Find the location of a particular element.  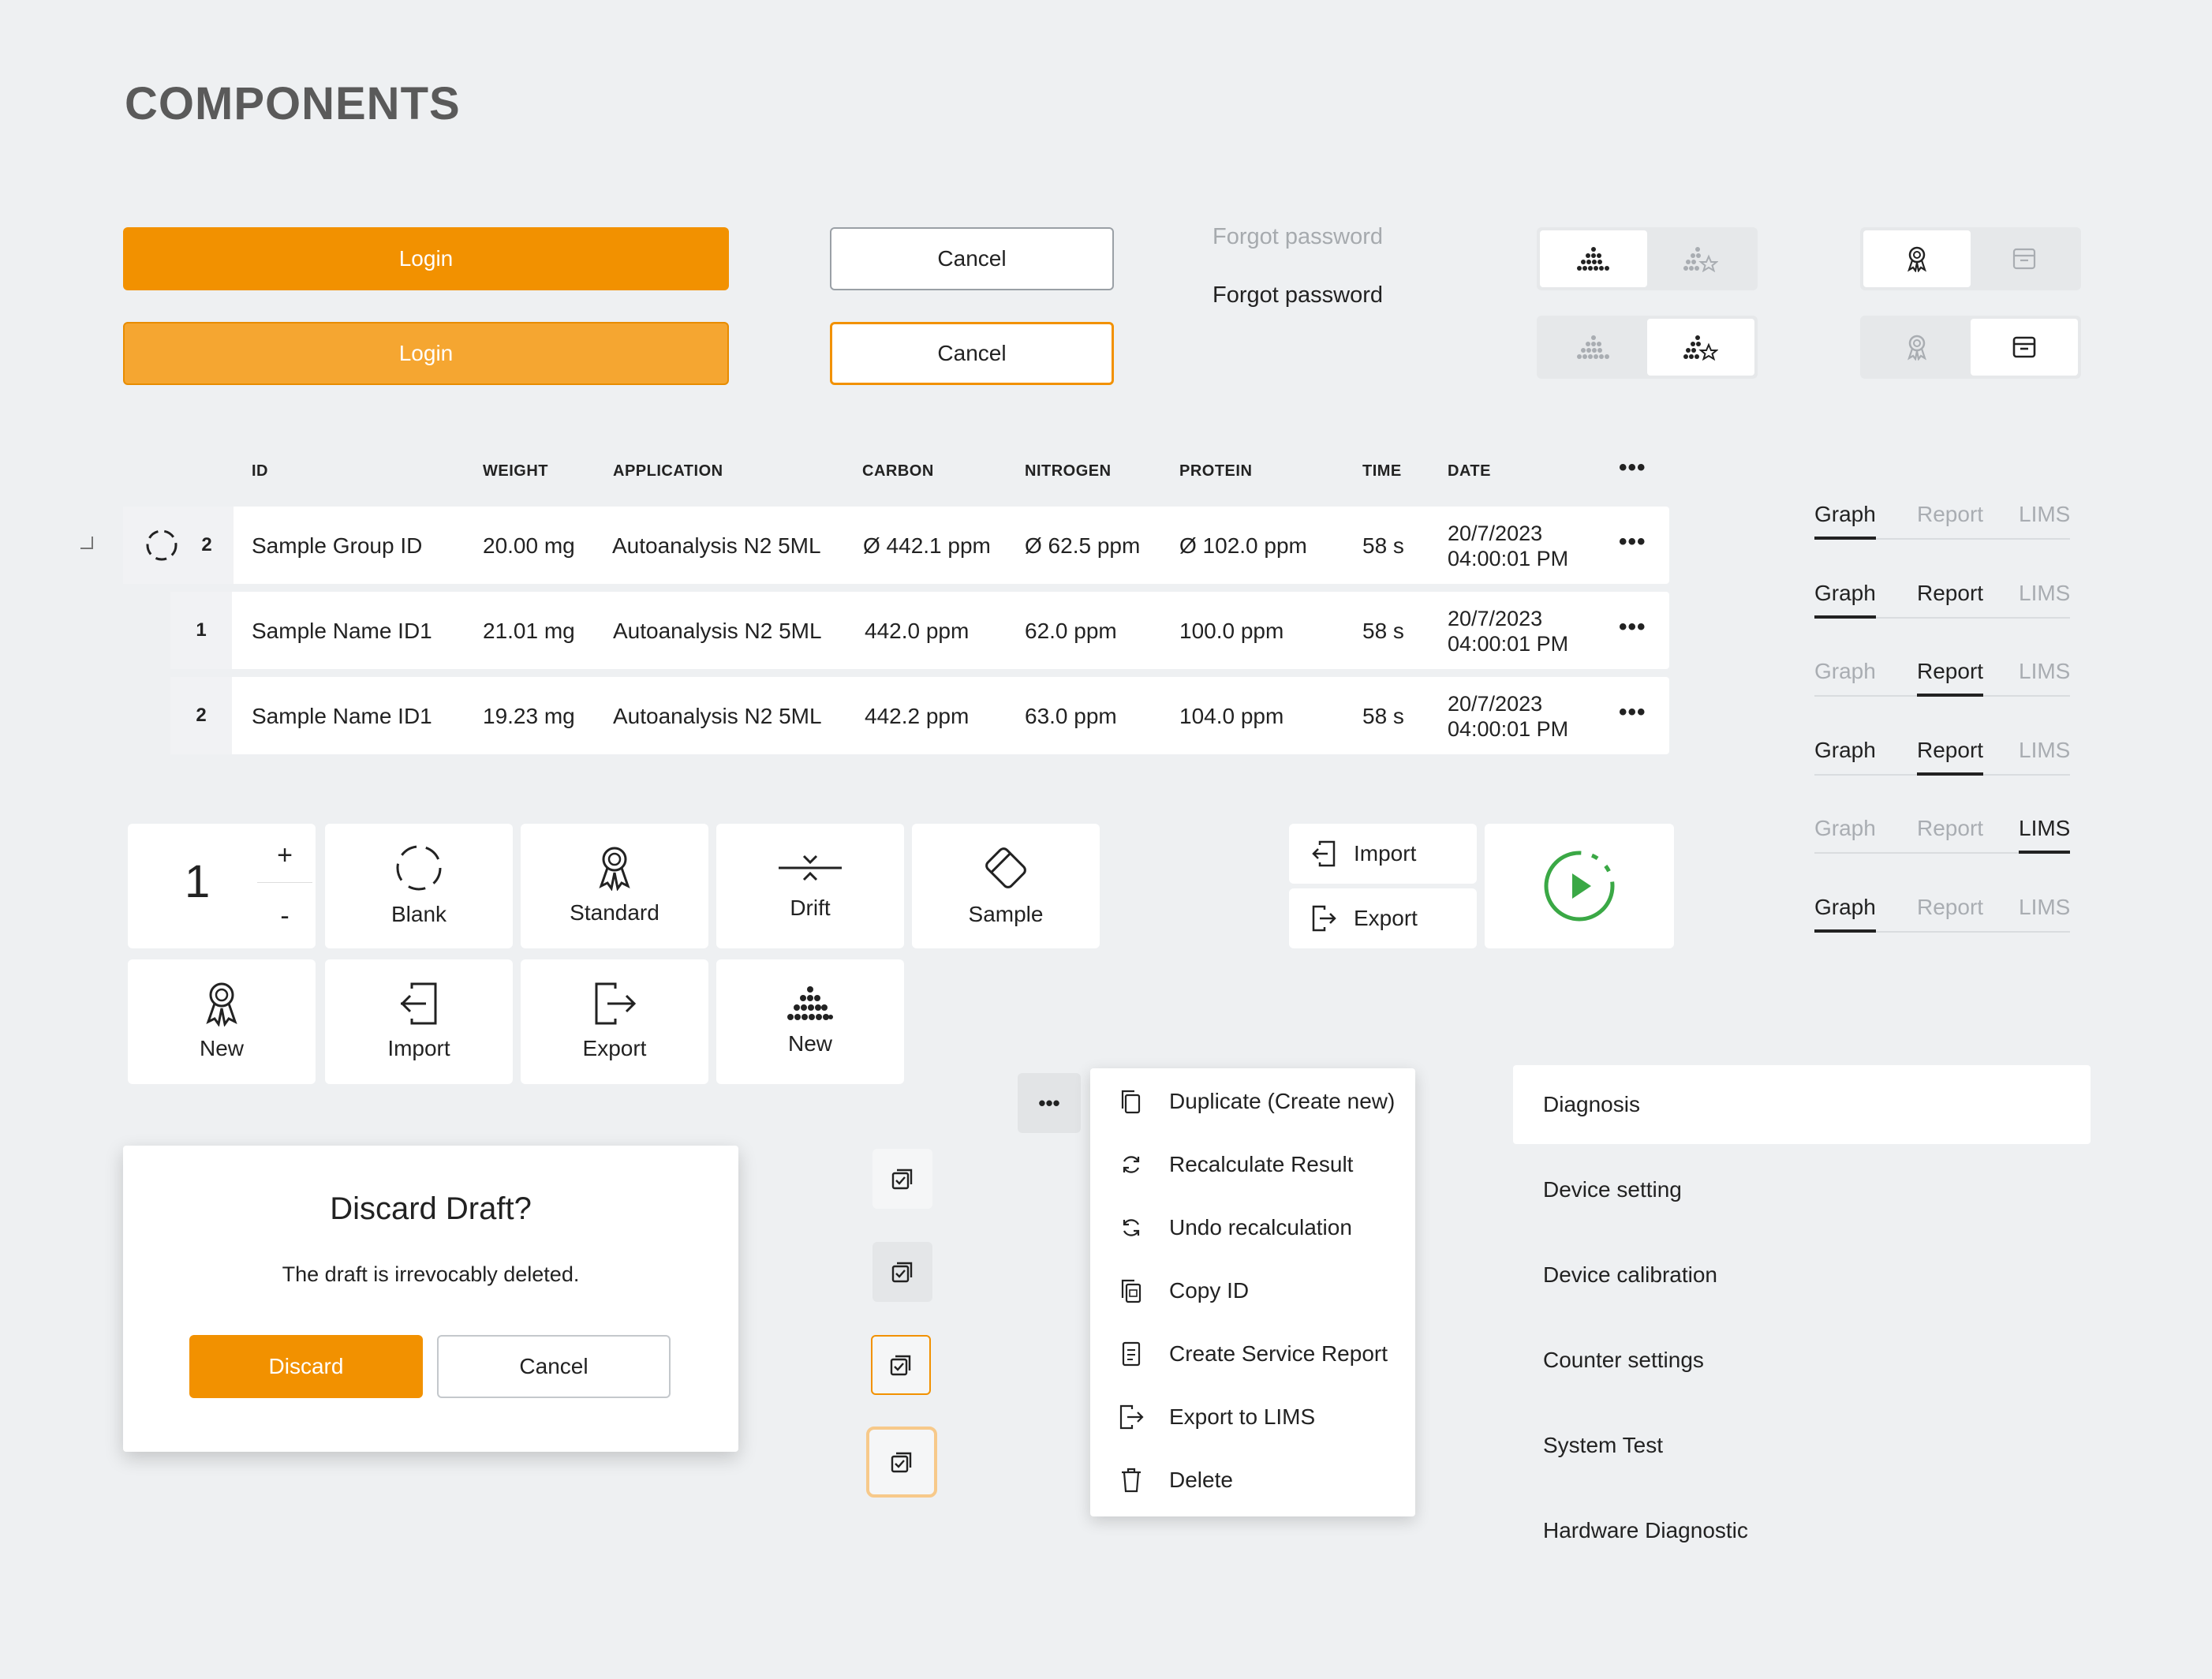

new-sample-tile-button: New is located at coordinates (810, 1021).